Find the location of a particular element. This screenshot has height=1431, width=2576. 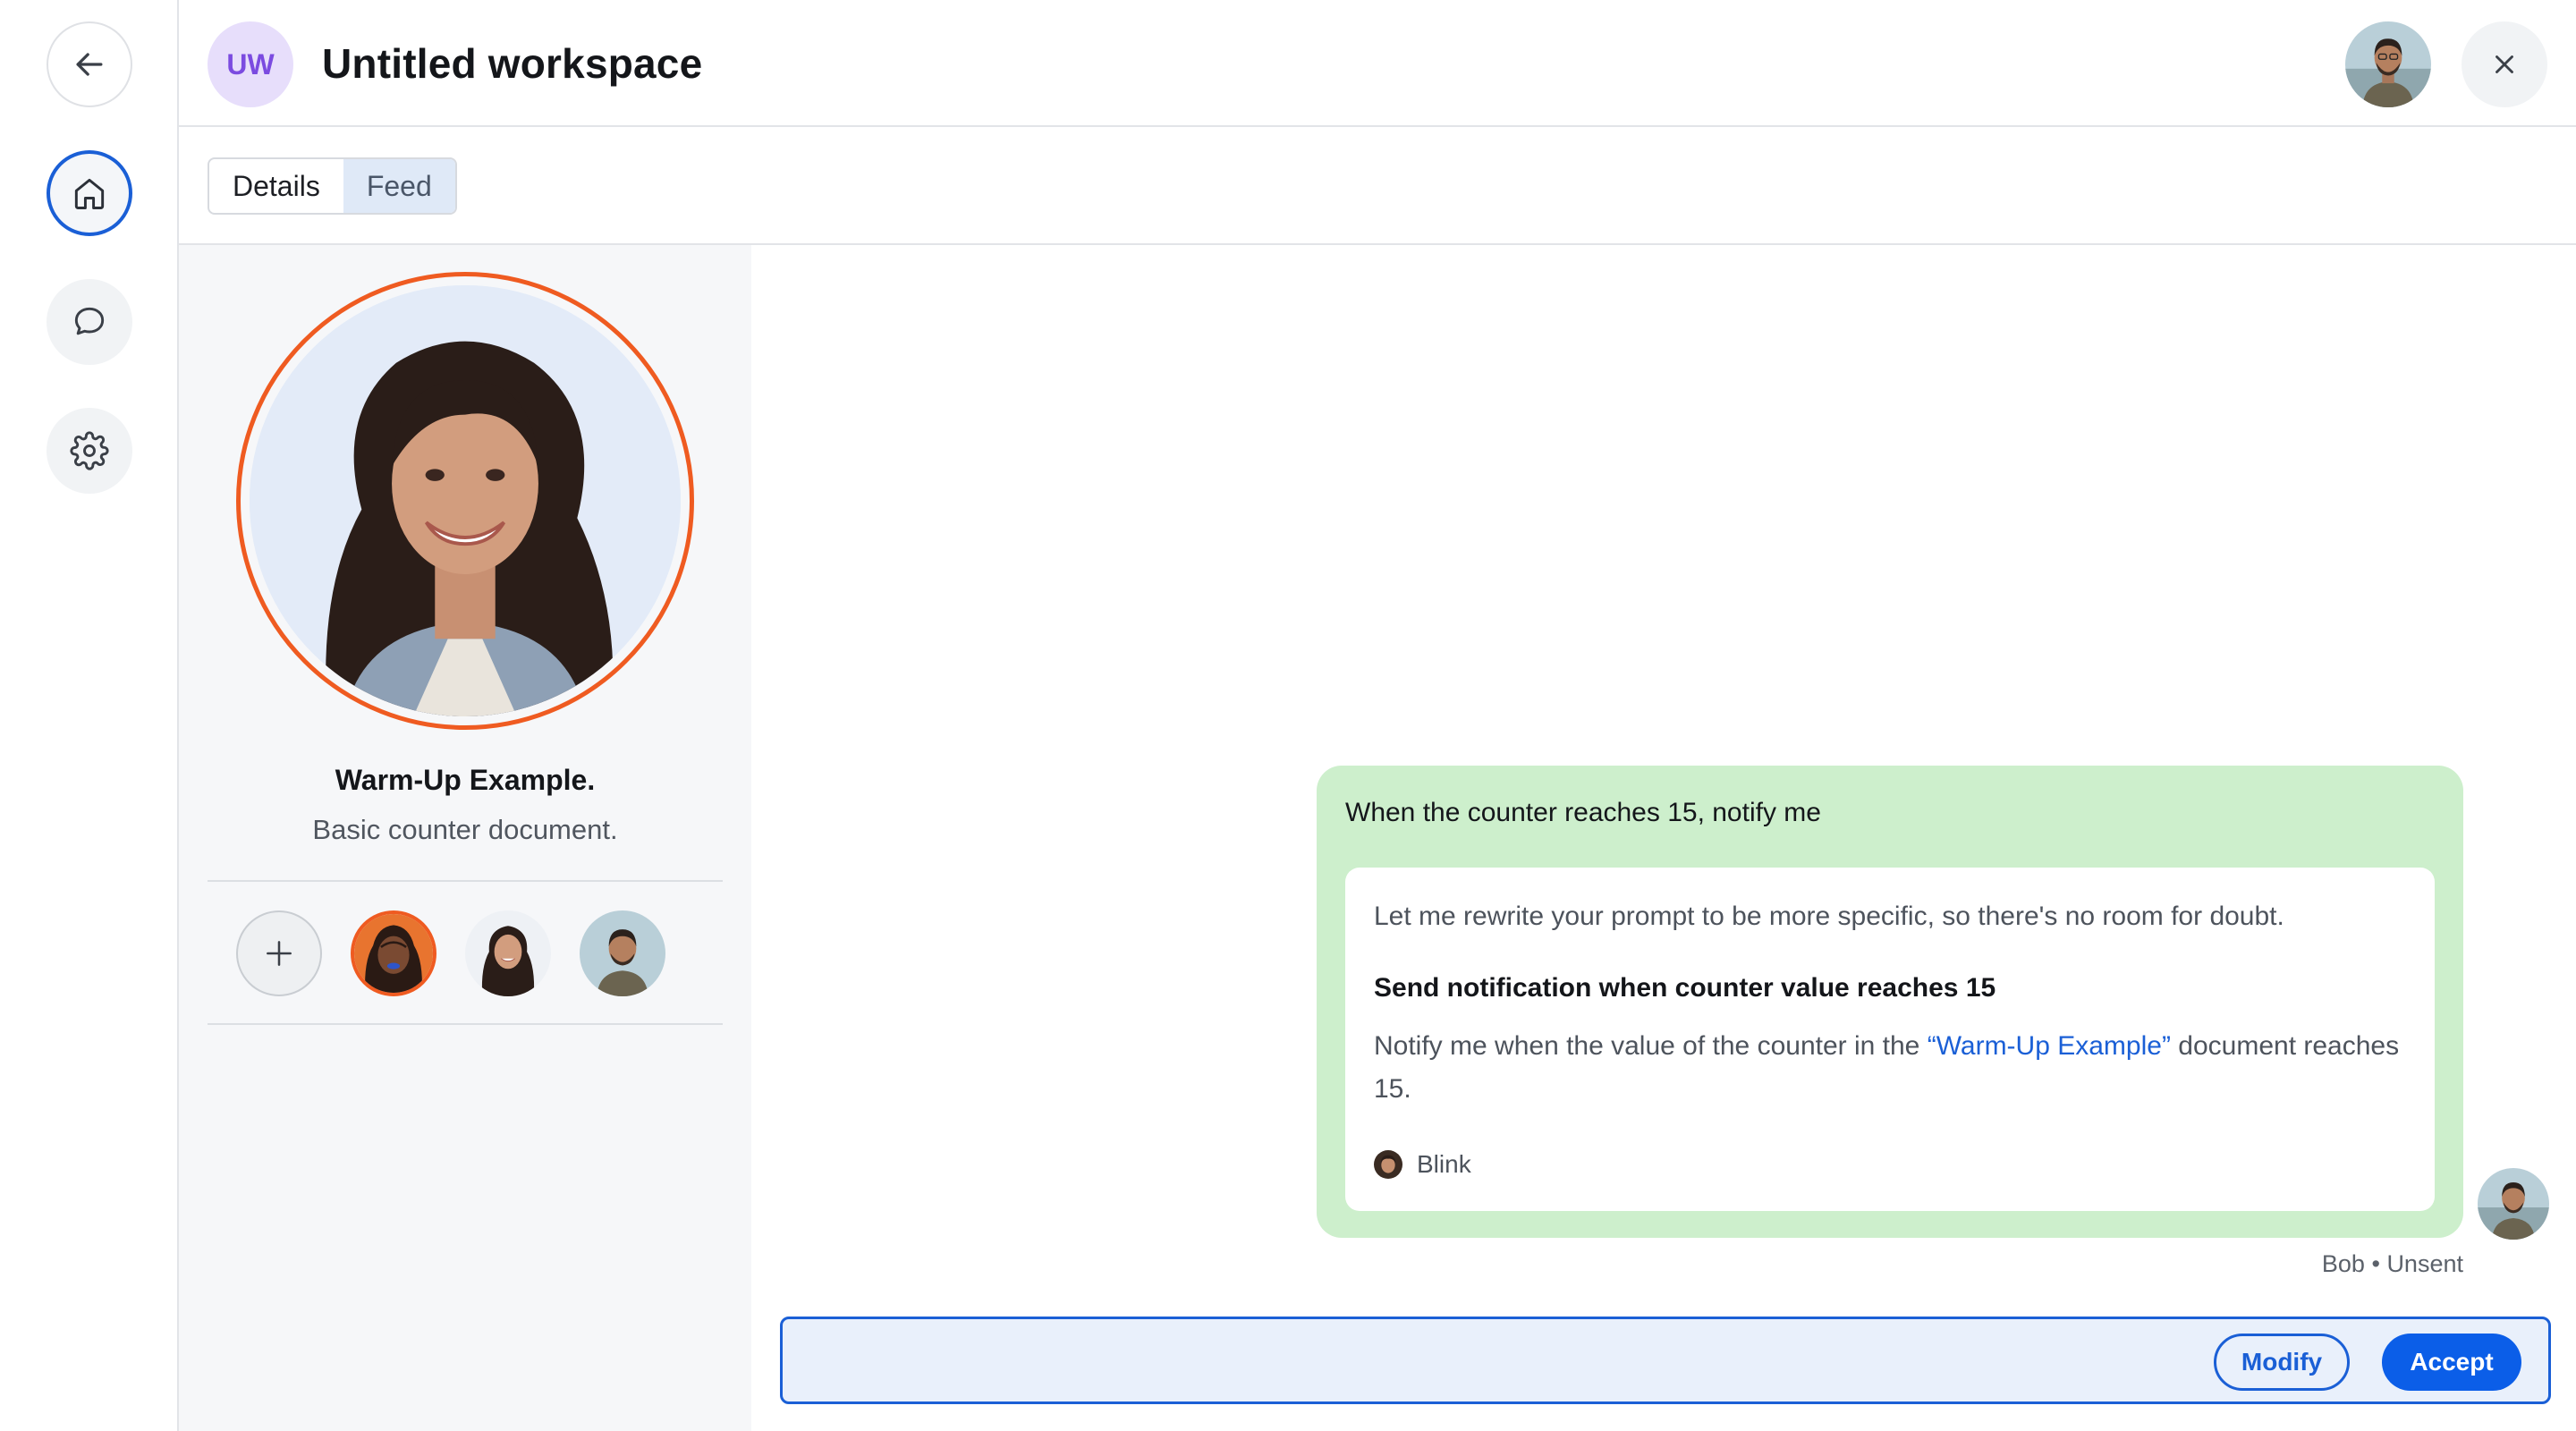

tab-group: Details Feed is located at coordinates (332, 186).